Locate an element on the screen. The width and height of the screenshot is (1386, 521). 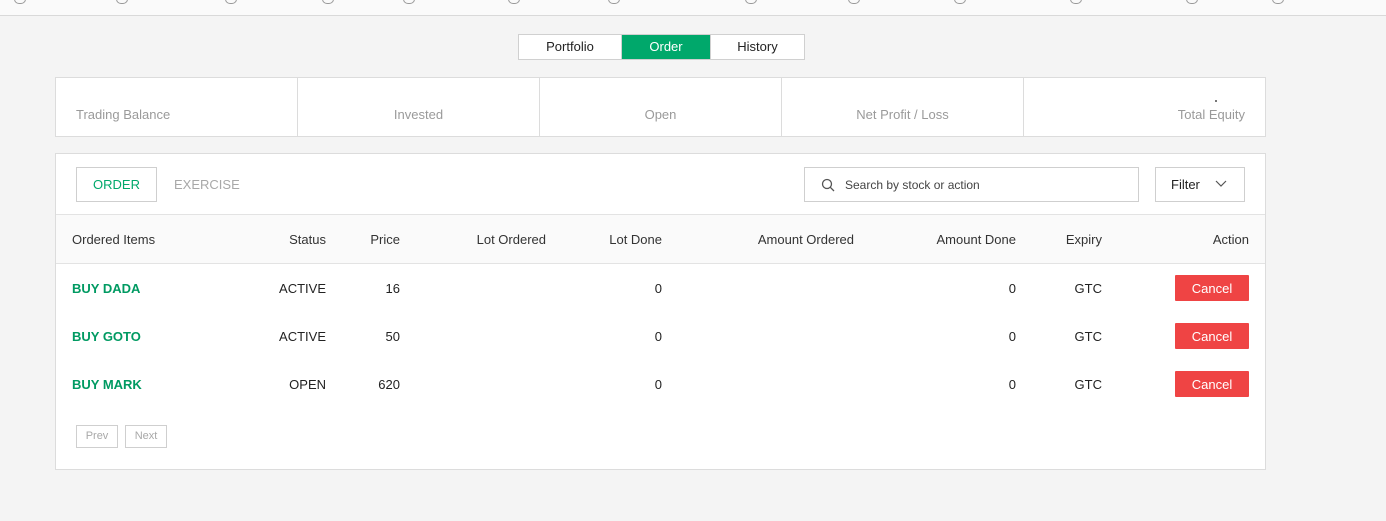
col-header-amount-ordered: Amount Ordered is located at coordinates (805, 239).